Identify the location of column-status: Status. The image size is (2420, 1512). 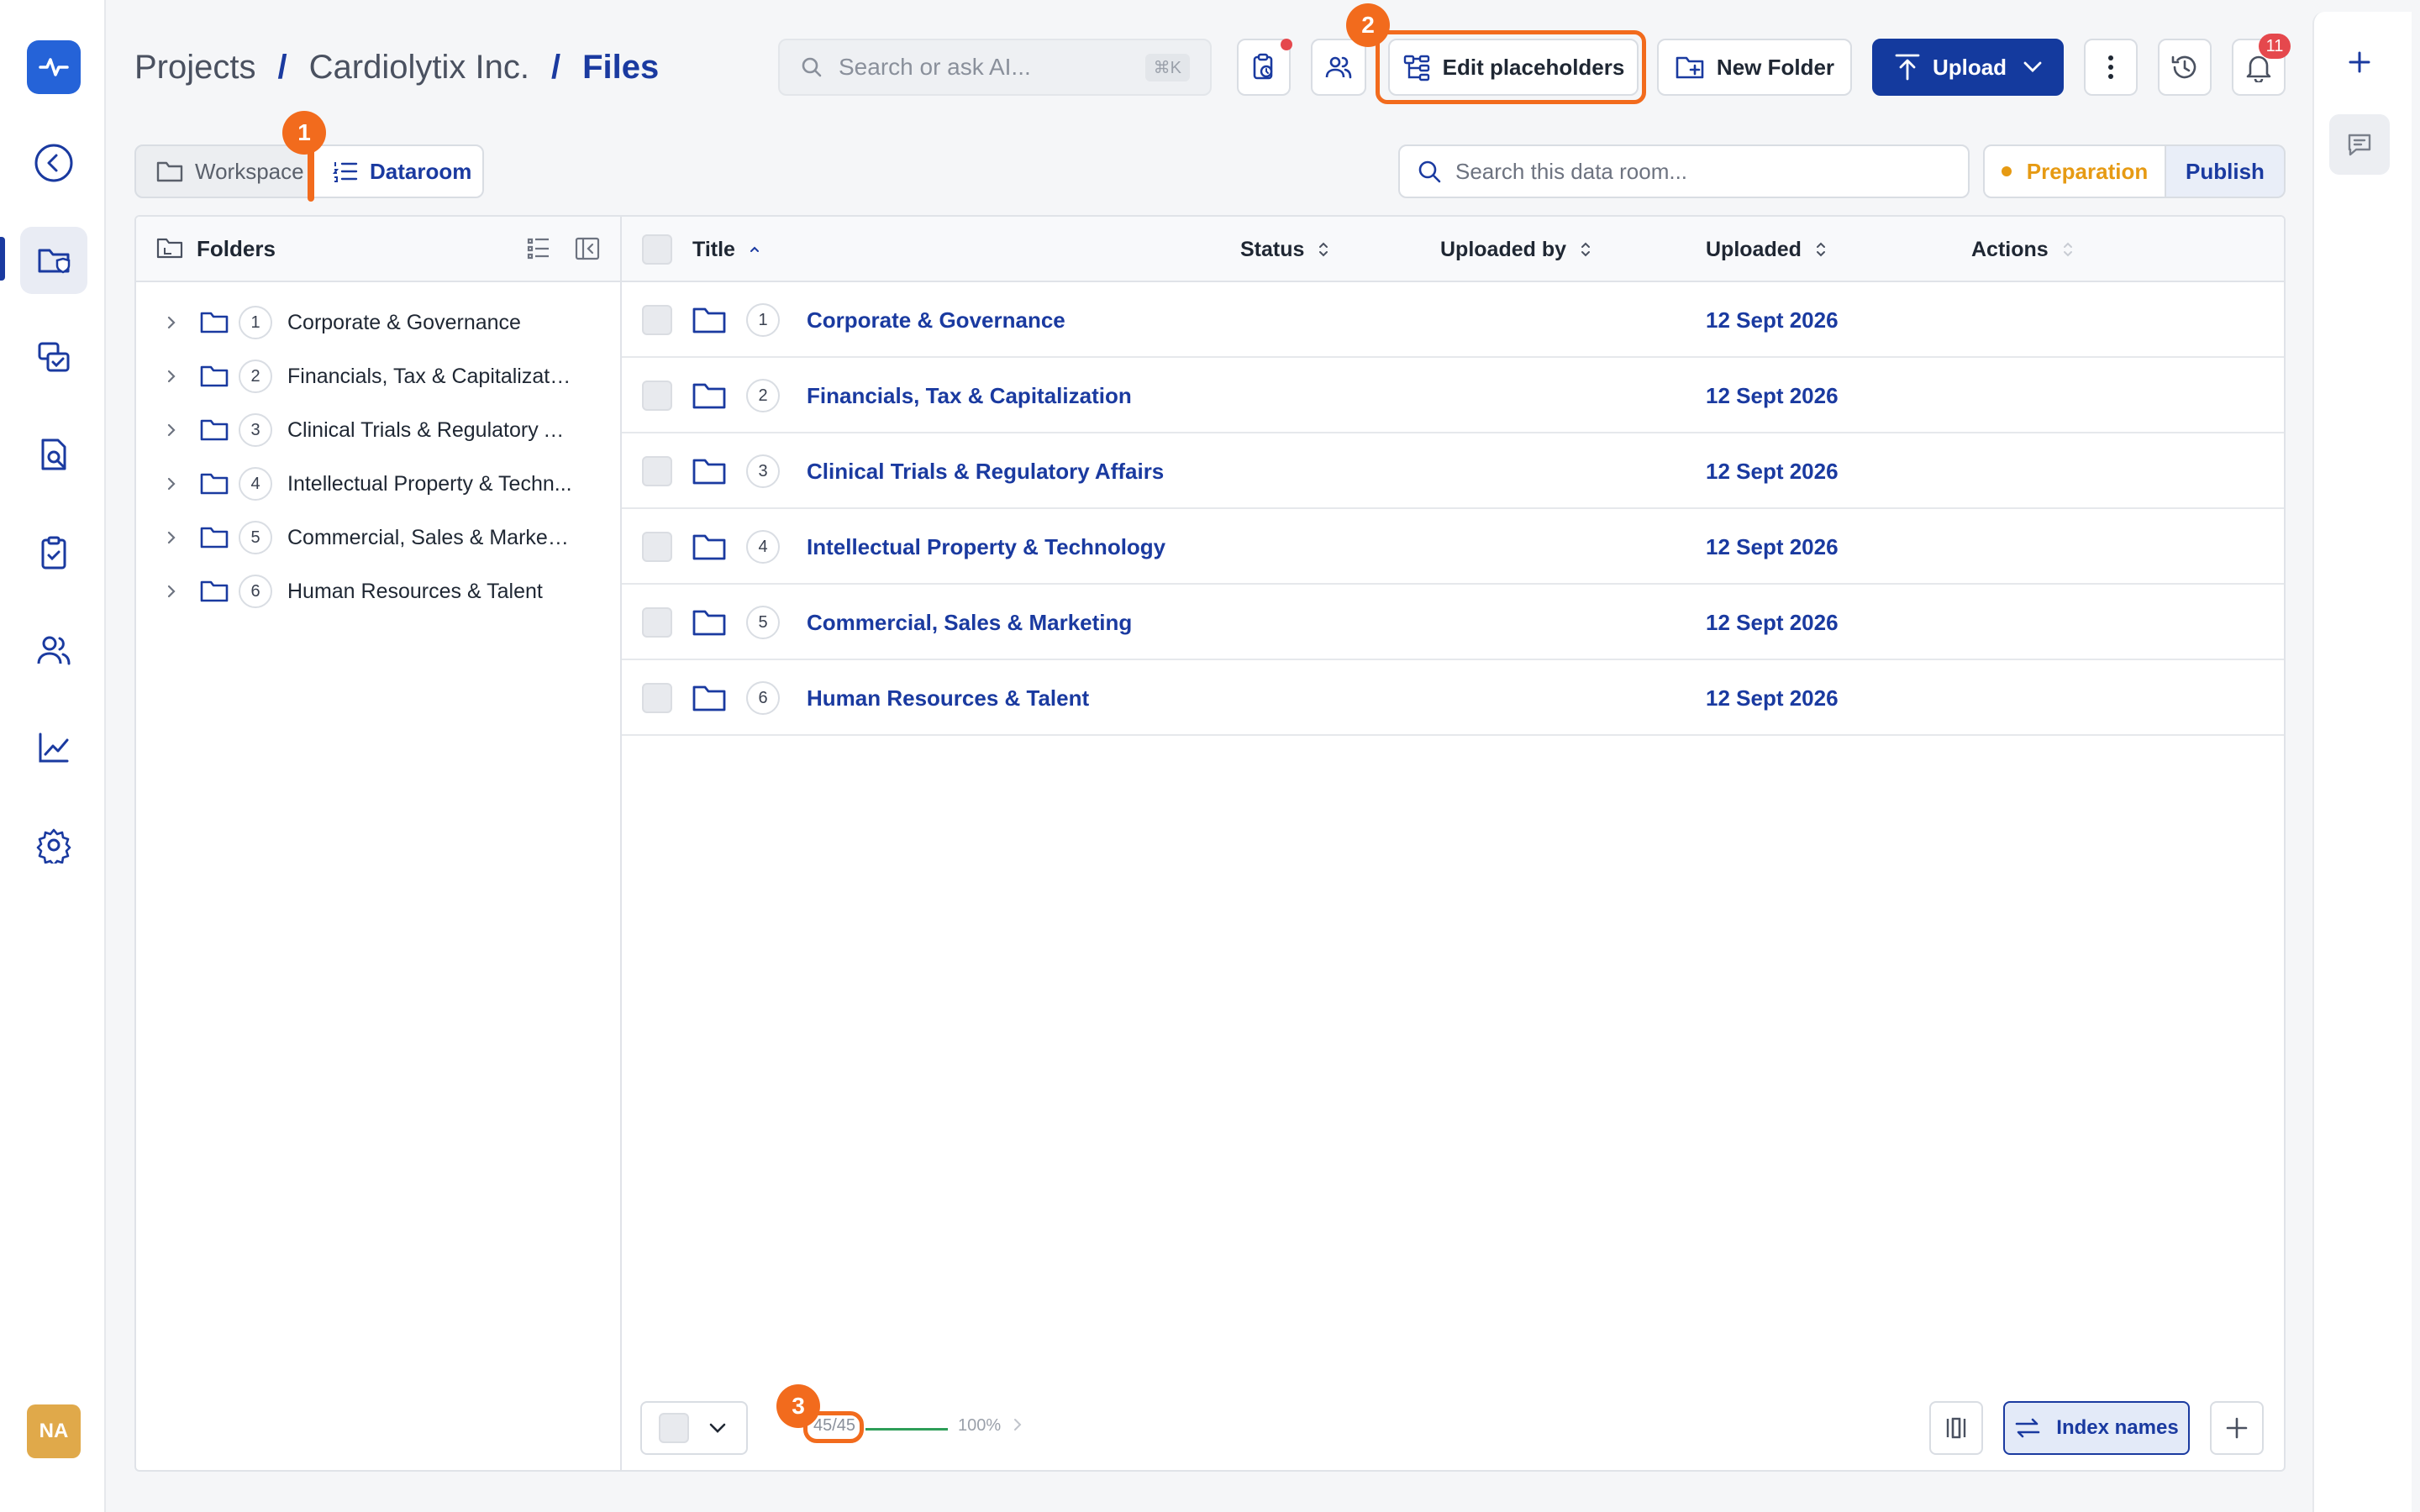
(1285, 249).